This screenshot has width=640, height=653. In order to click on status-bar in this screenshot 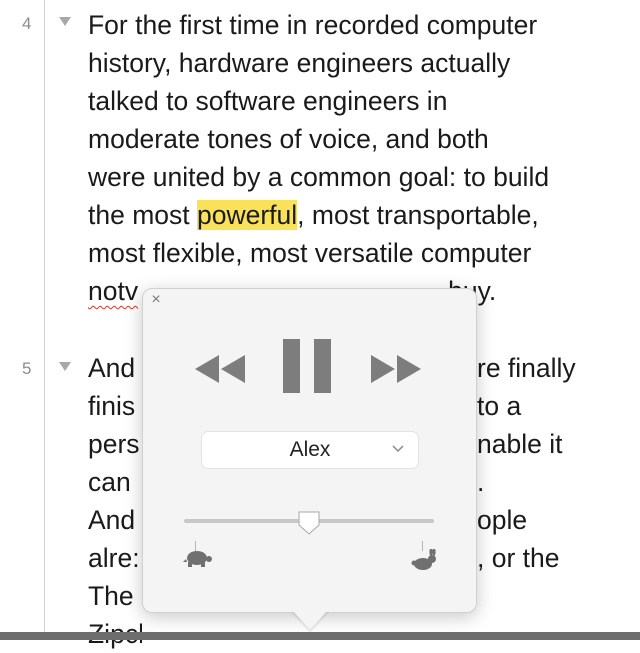, I will do `click(320, 636)`.